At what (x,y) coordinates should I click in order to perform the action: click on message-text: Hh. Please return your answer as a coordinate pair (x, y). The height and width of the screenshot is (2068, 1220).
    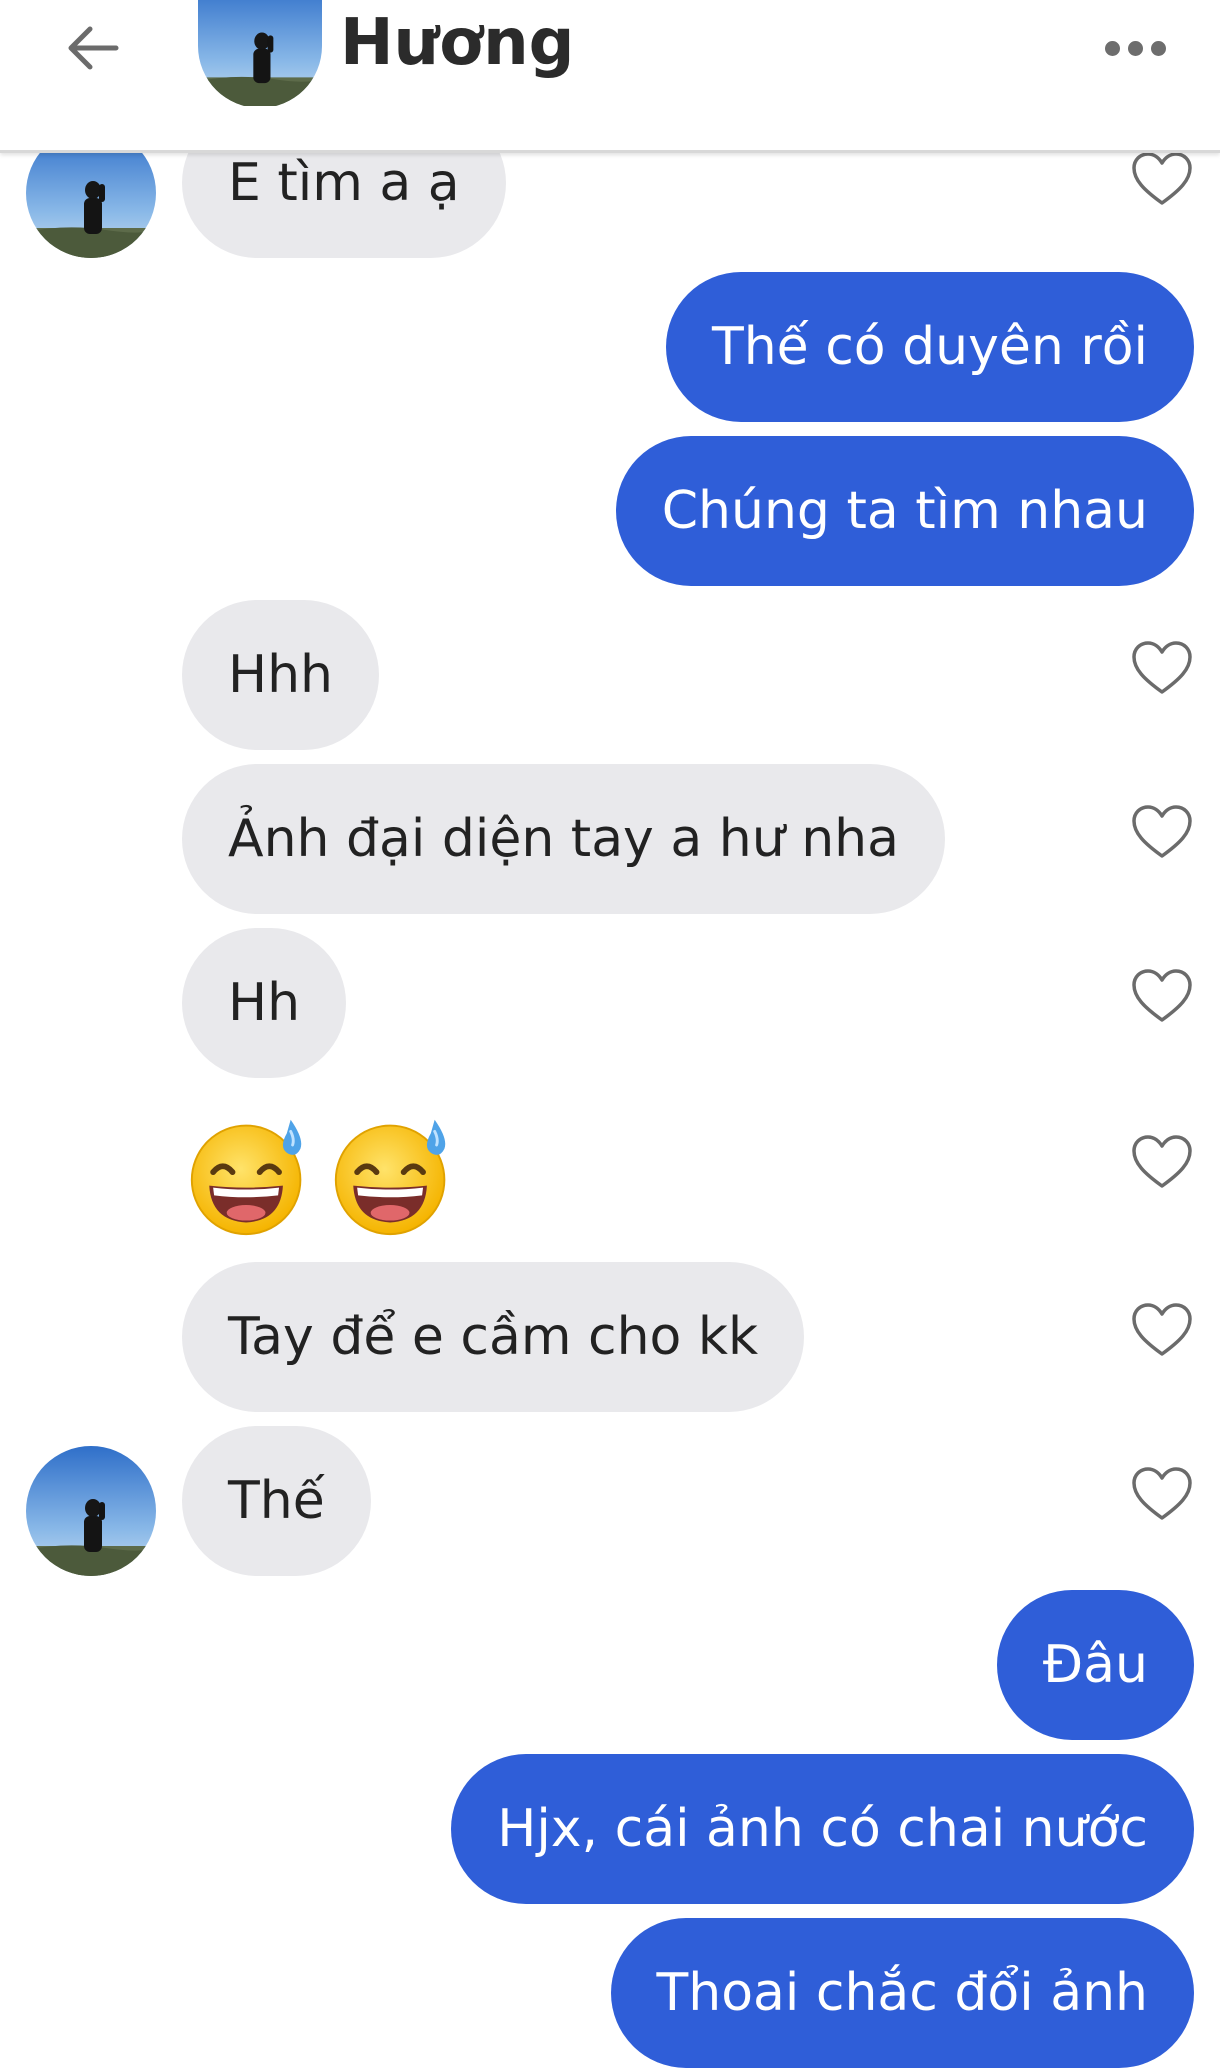
    Looking at the image, I should click on (264, 1003).